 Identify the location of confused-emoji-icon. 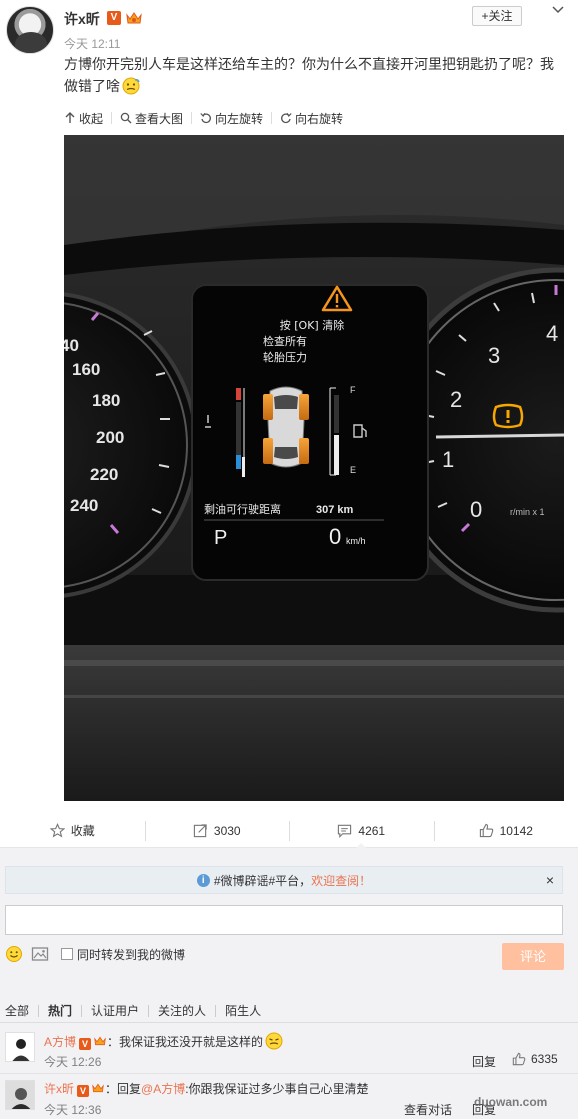
(131, 86).